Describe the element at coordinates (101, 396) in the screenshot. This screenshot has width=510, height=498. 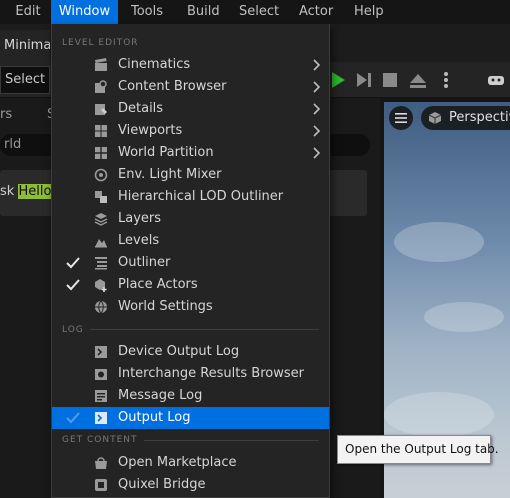
I see `message-log-icon` at that location.